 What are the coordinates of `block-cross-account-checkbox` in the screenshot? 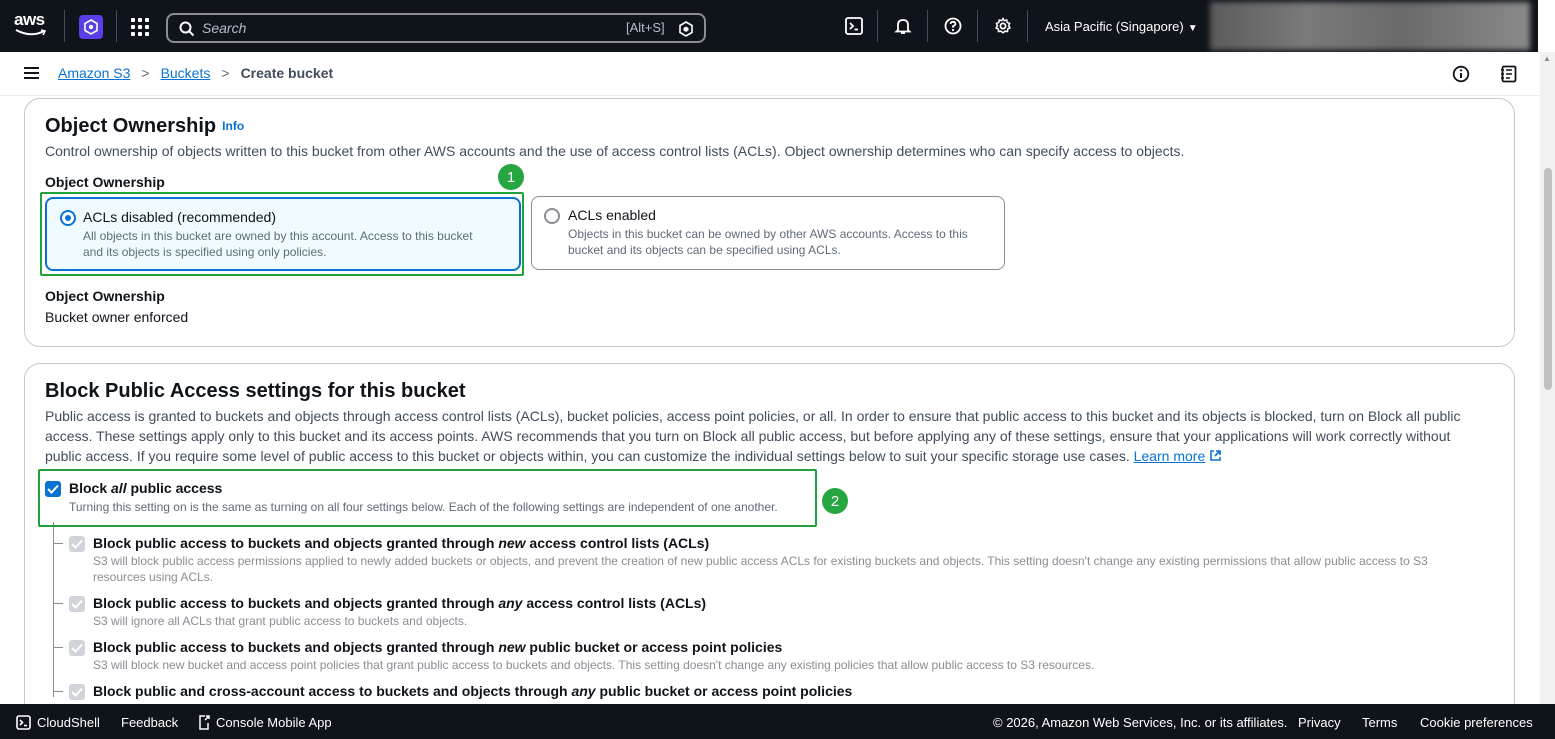 It's located at (77, 692).